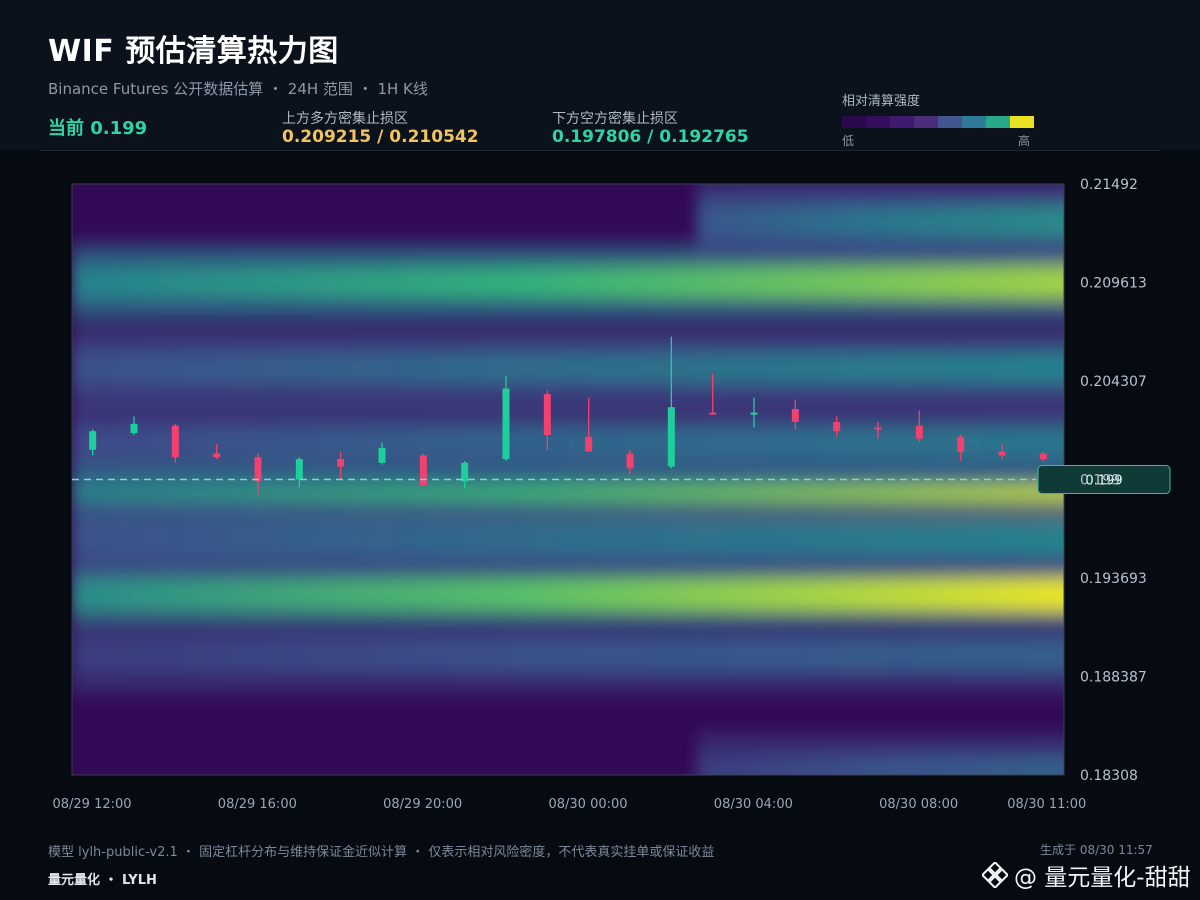 The width and height of the screenshot is (1200, 900). I want to click on x-tick-label: 08/30 04:00, so click(753, 804).